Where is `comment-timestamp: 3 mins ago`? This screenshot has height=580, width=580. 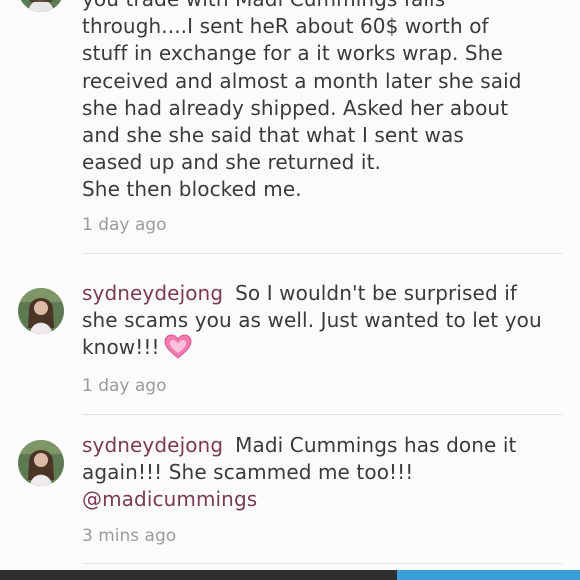
comment-timestamp: 3 mins ago is located at coordinates (129, 536).